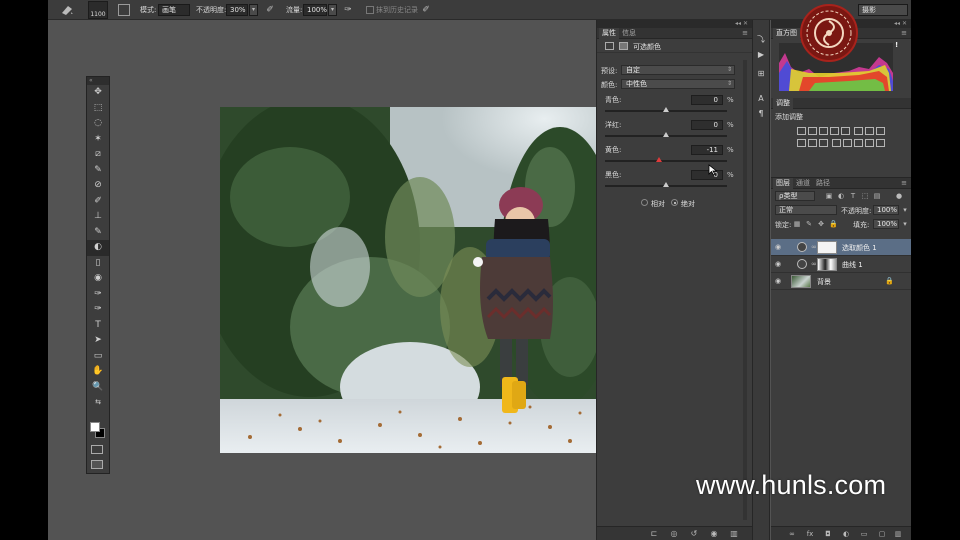 This screenshot has width=960, height=540. Describe the element at coordinates (761, 39) in the screenshot. I see `history-panel-icon: ⤵` at that location.